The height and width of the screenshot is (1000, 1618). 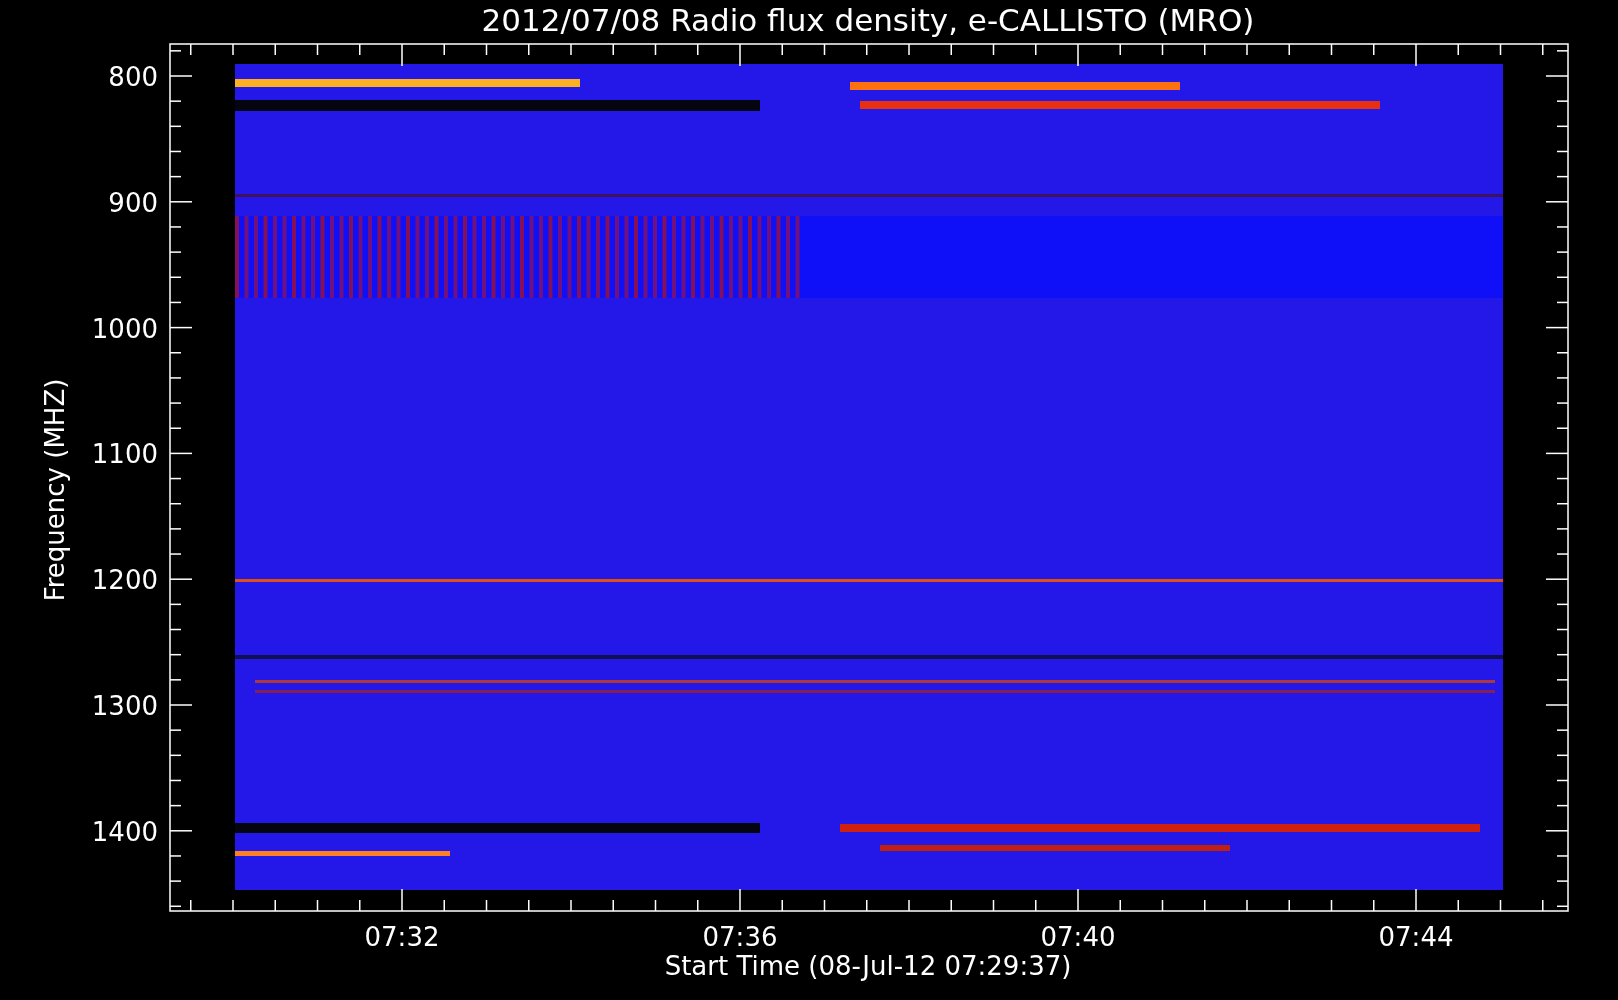 What do you see at coordinates (55, 490) in the screenshot?
I see `y-axis-label: Frequency (MHZ)` at bounding box center [55, 490].